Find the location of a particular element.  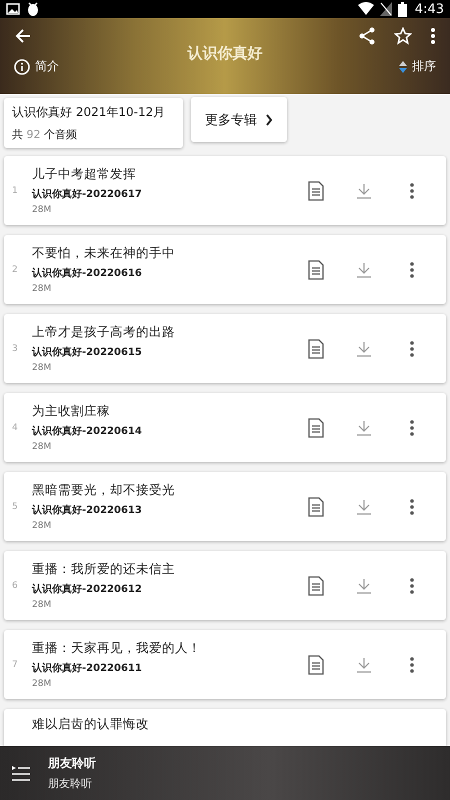

battery-icon is located at coordinates (402, 9).